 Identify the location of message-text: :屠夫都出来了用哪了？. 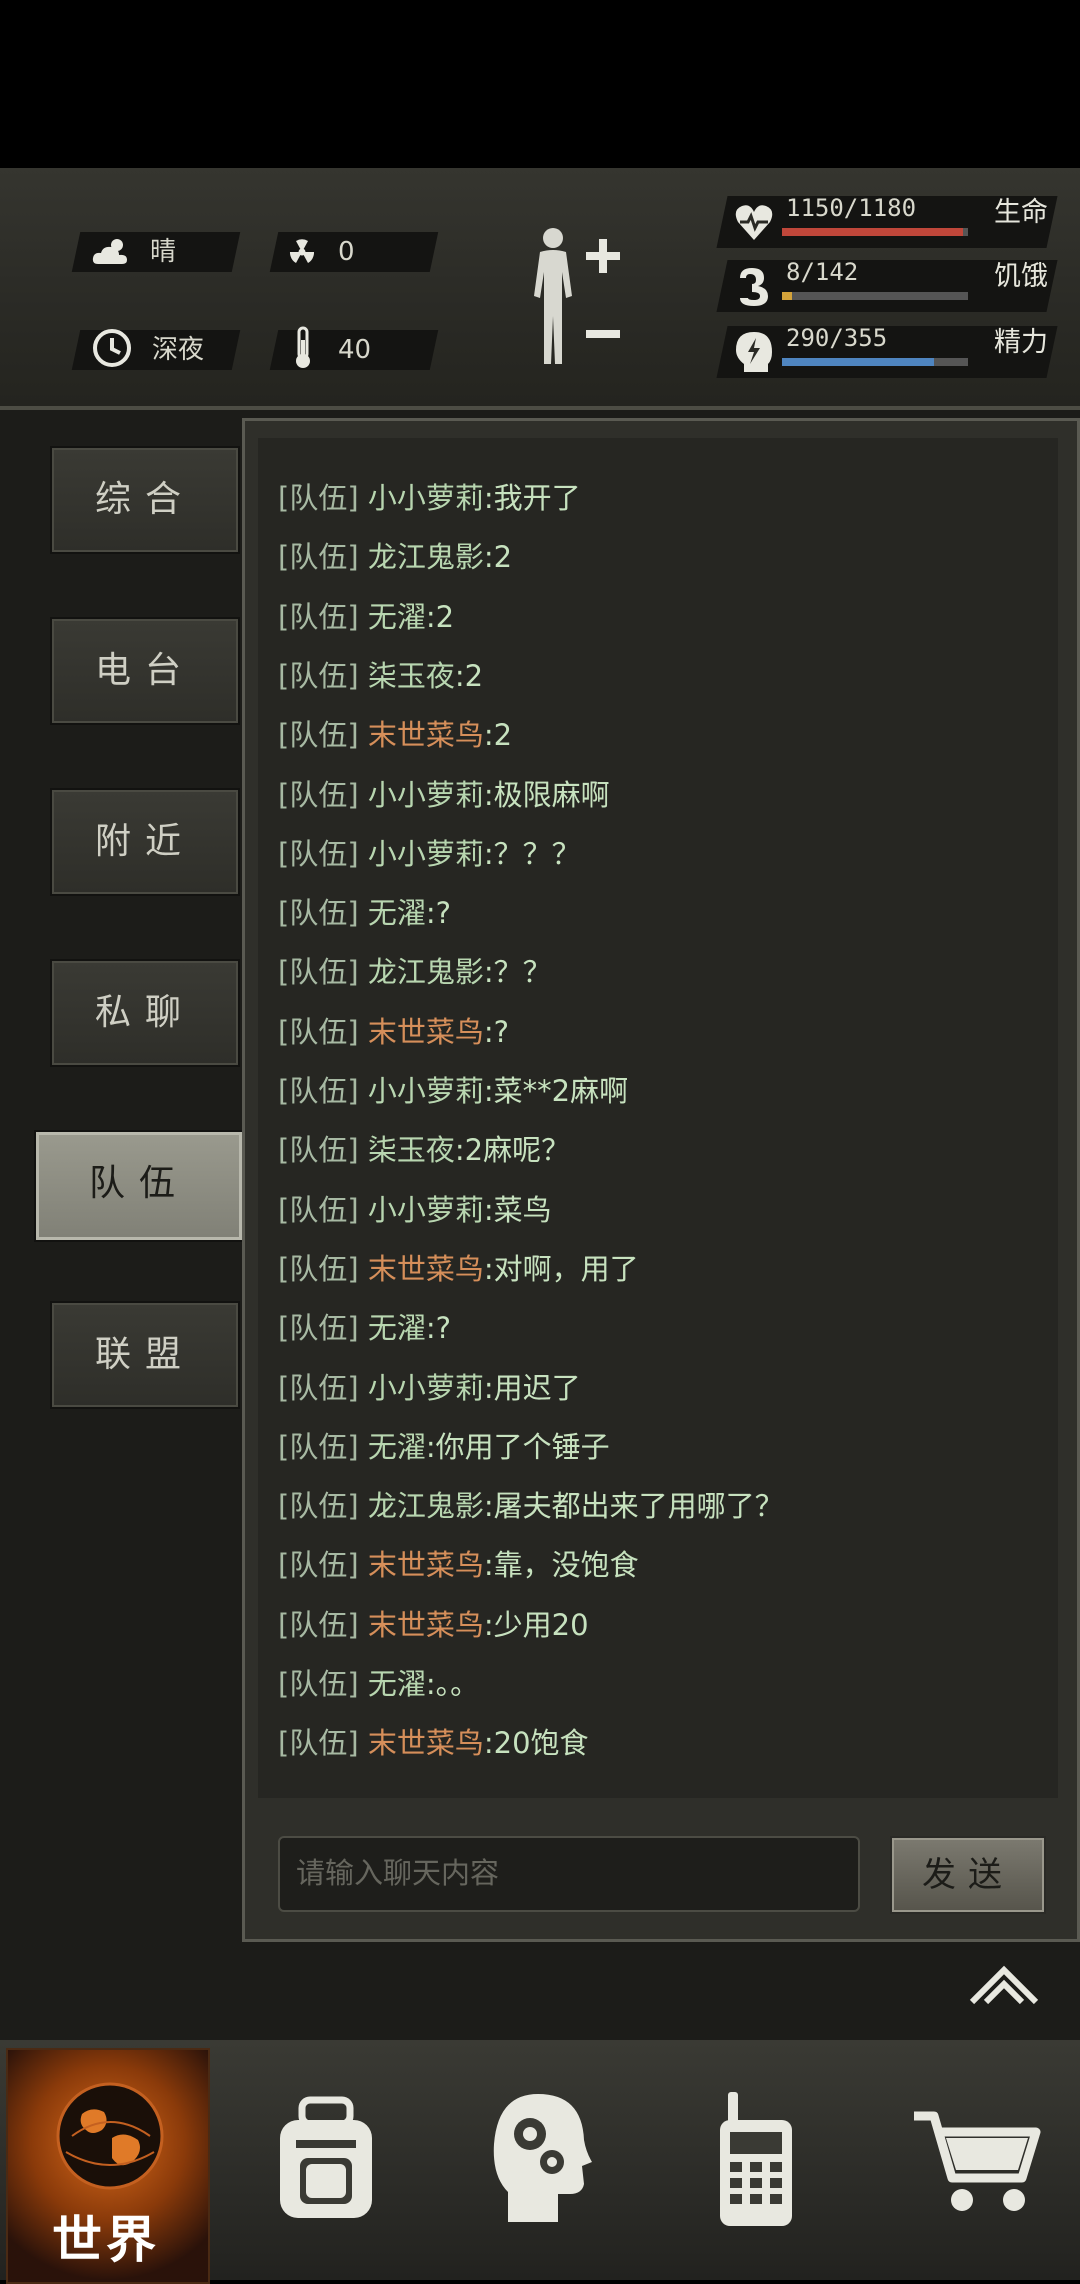
(633, 1506).